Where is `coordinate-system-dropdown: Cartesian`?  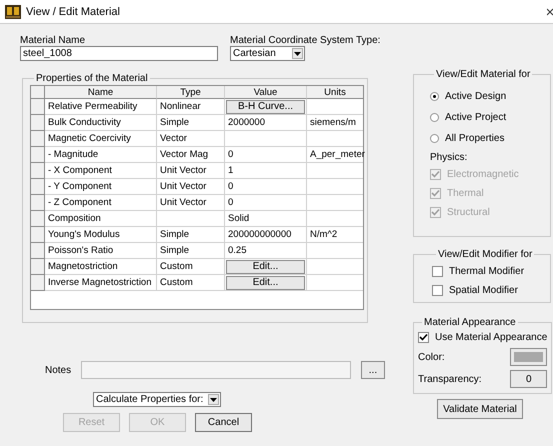
coordinate-system-dropdown: Cartesian is located at coordinates (267, 53).